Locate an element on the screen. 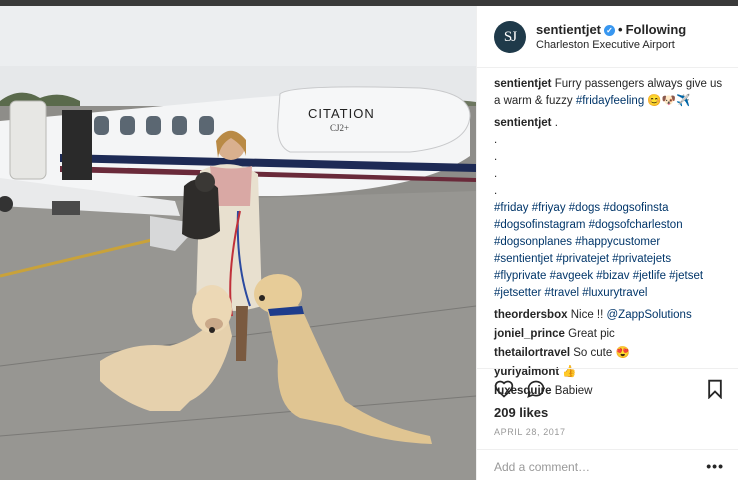 This screenshot has height=480, width=738. comment-username: theordersbox is located at coordinates (531, 315).